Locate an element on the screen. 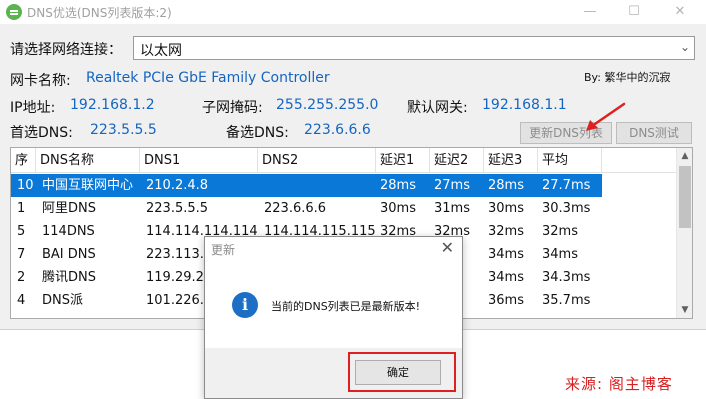  column-header: 序 is located at coordinates (23, 160).